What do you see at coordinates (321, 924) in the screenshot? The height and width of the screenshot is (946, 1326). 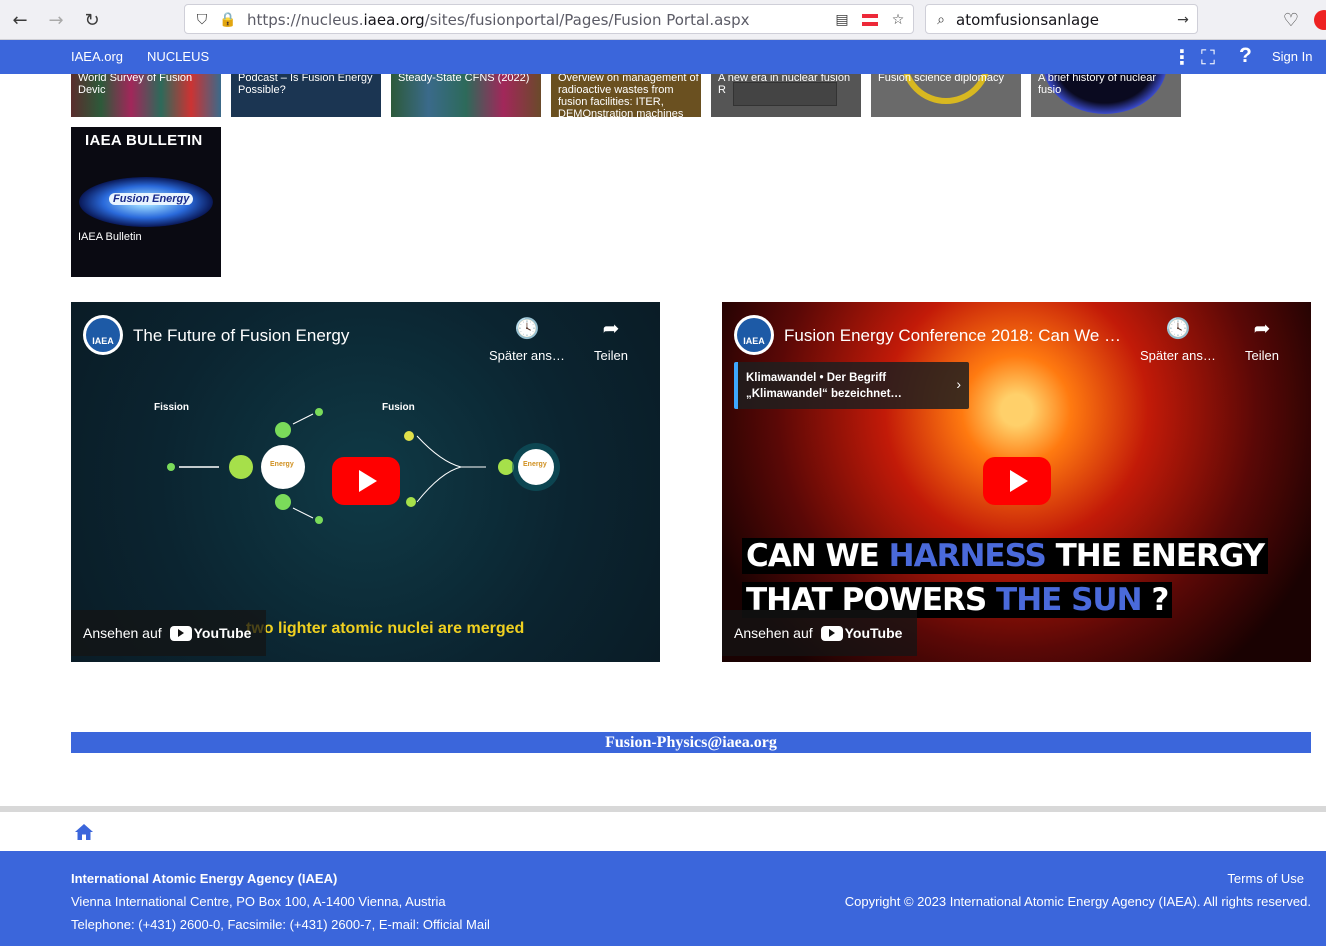 I see `fax-text: , Facsimile: (+431) 2600-7, E-mail:` at bounding box center [321, 924].